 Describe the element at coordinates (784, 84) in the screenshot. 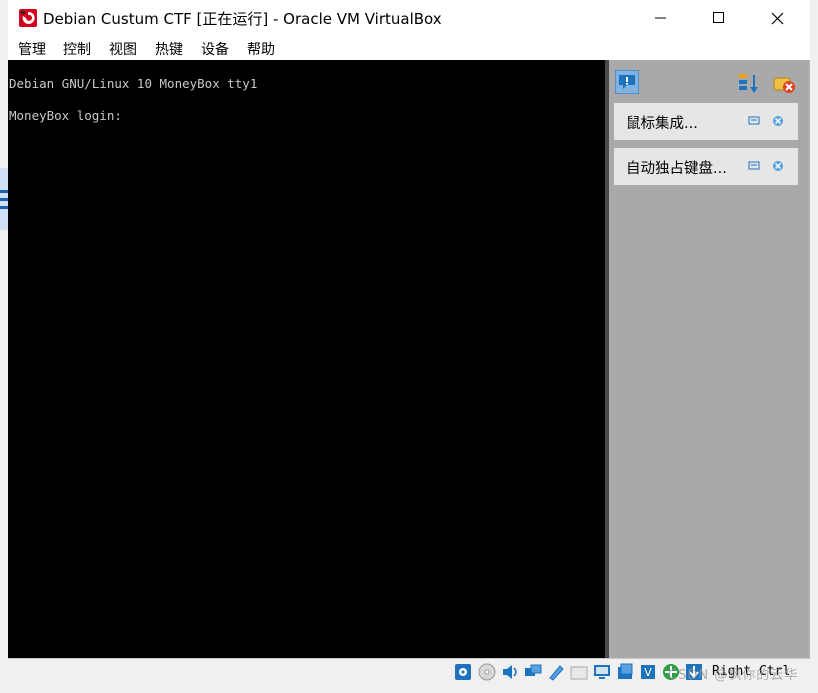

I see `delete-all-icon` at that location.